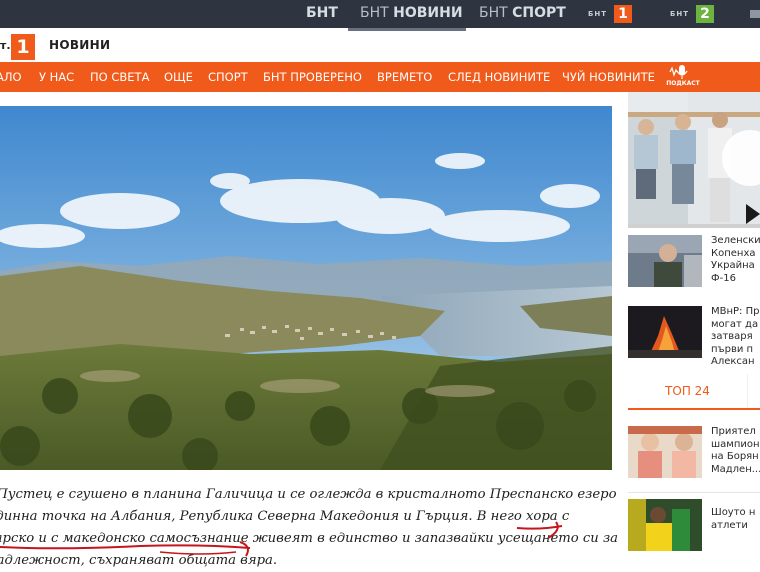 This screenshot has height=572, width=760. Describe the element at coordinates (5, 45) in the screenshot. I see `logo-prefix: т.` at that location.